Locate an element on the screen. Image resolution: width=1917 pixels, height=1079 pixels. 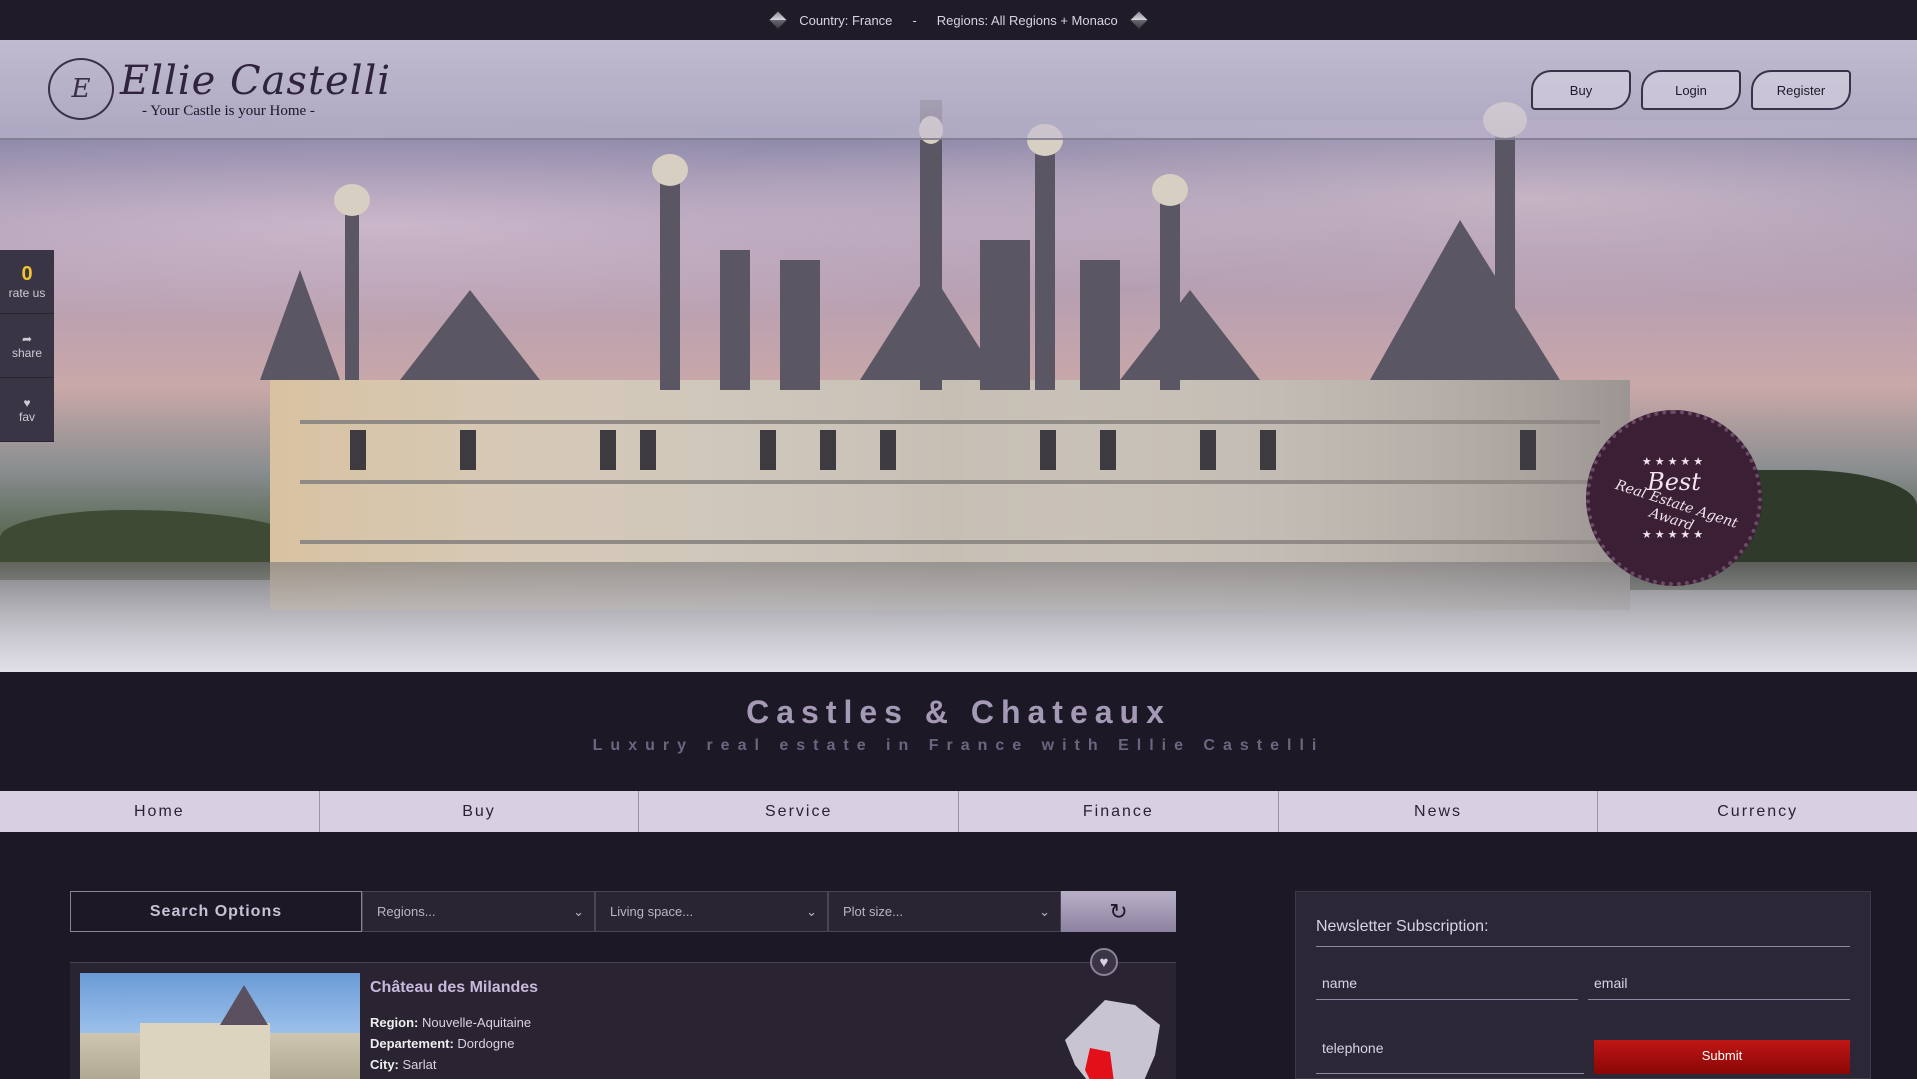
departement-value: Dordogne is located at coordinates (486, 1043).